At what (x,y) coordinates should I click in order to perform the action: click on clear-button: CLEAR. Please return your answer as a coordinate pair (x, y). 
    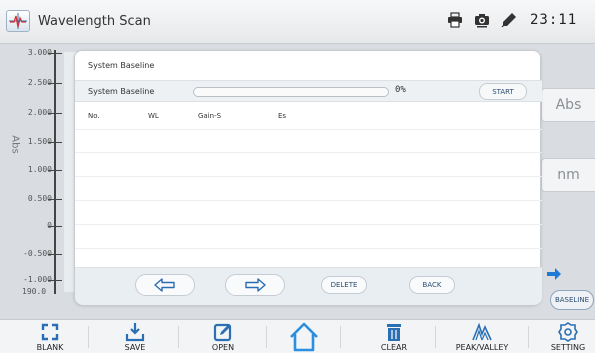
    Looking at the image, I should click on (394, 336).